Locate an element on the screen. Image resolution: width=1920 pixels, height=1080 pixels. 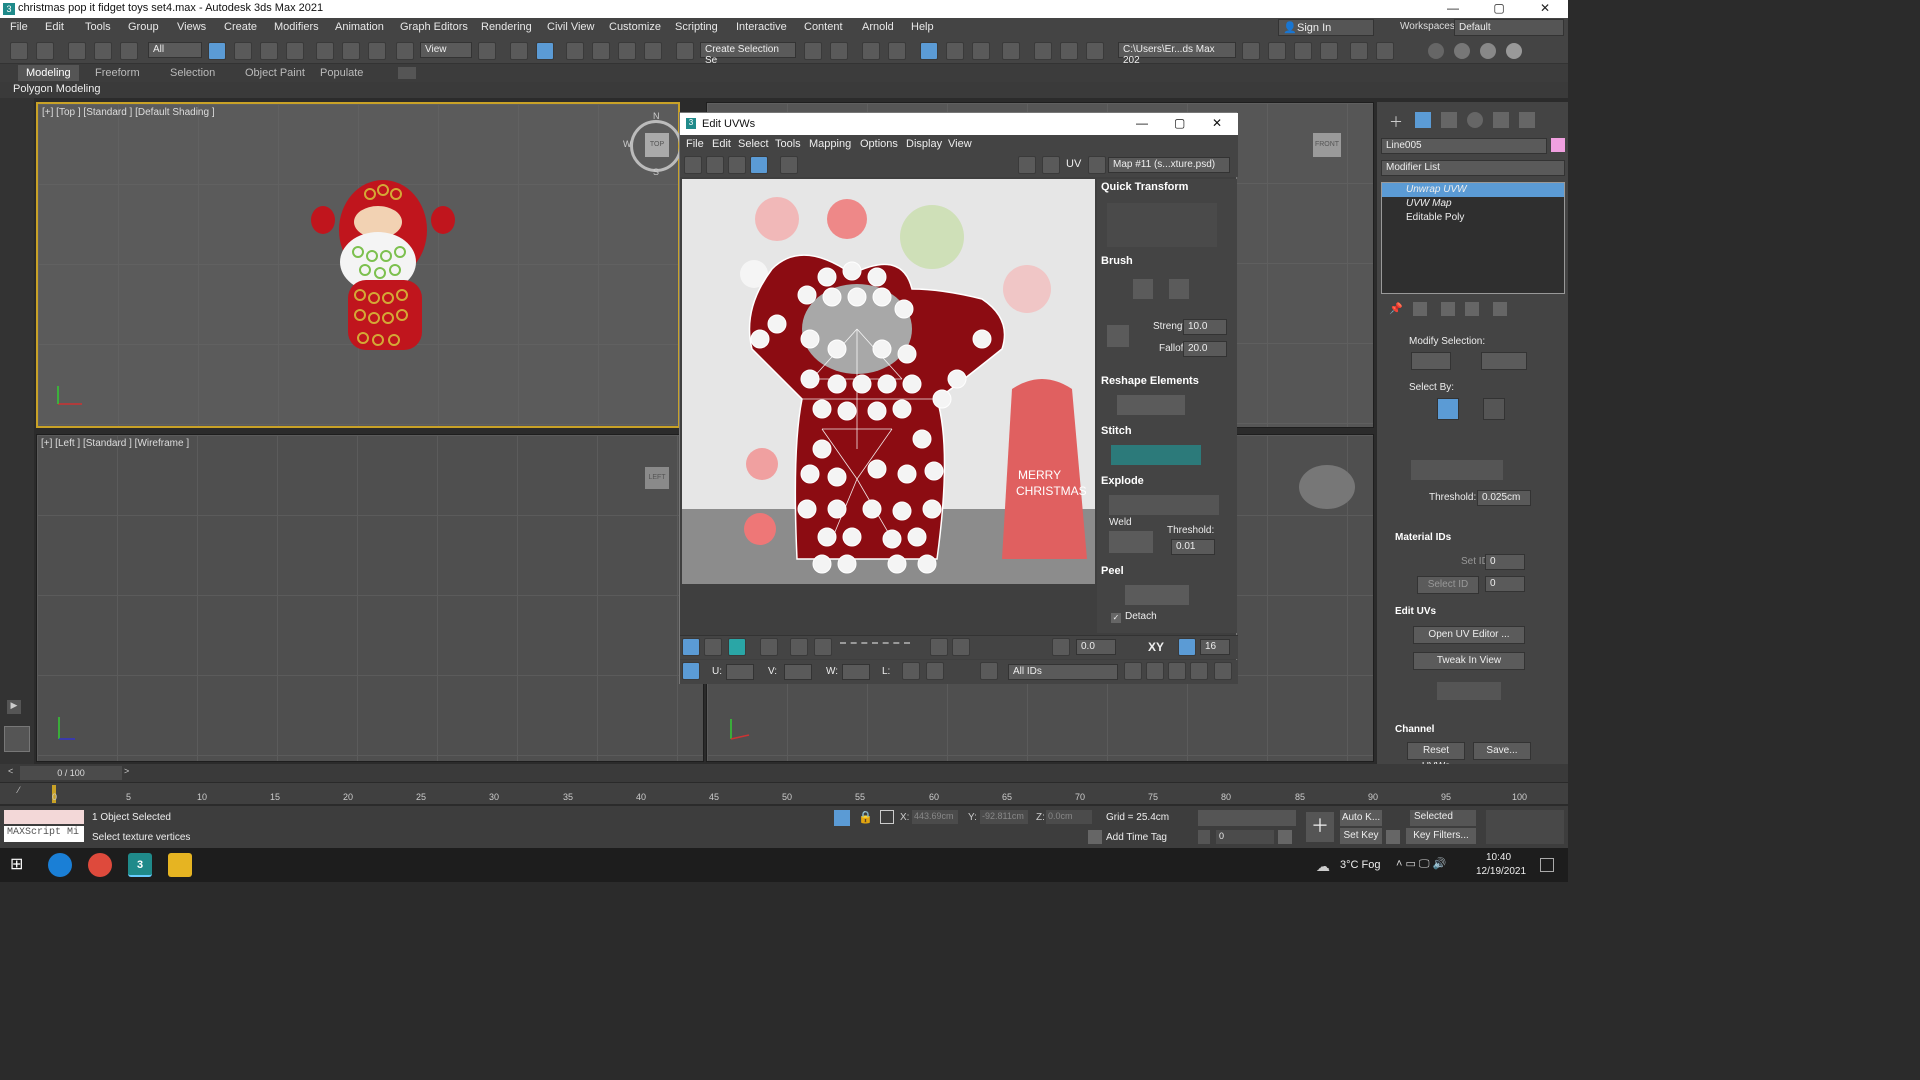
shrink-select-icon is located at coordinates (823, 647).